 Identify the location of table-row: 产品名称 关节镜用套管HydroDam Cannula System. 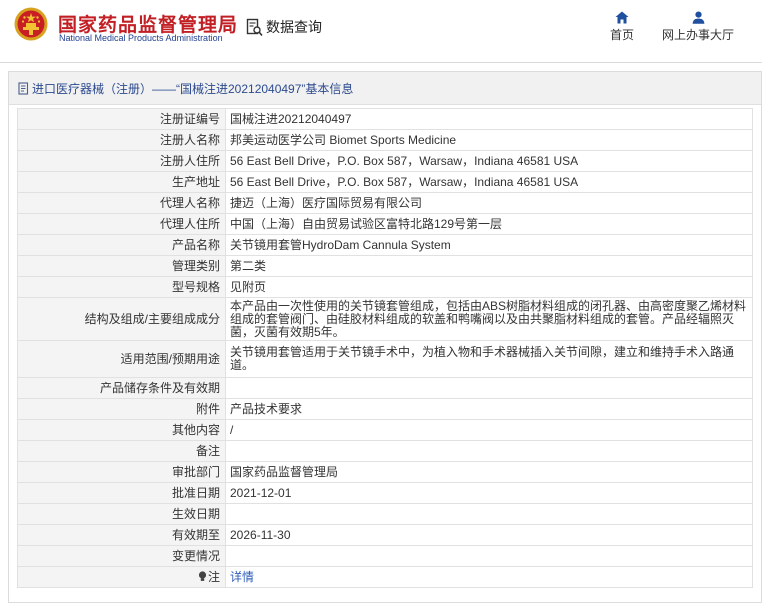
(385, 245).